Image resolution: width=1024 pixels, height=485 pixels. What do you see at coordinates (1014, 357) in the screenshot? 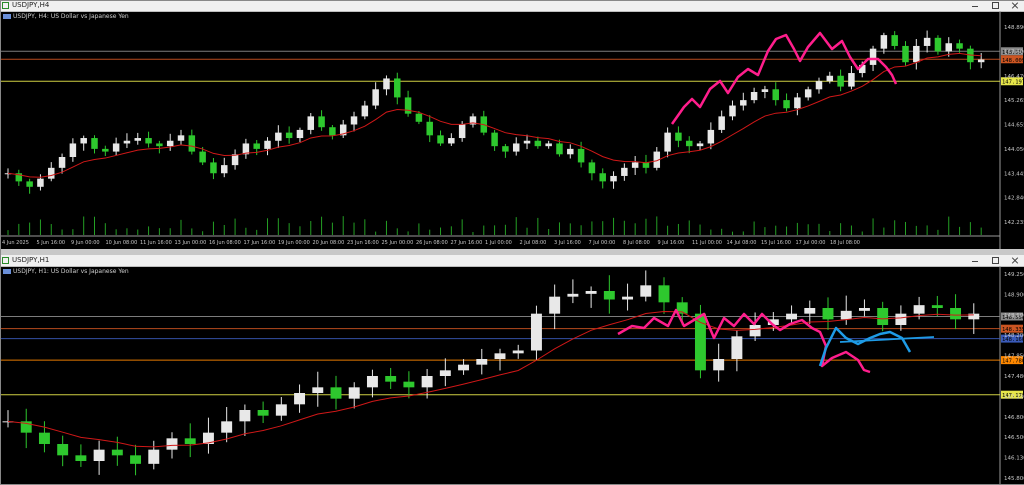
I see `price-tick-label: 147.850` at bounding box center [1014, 357].